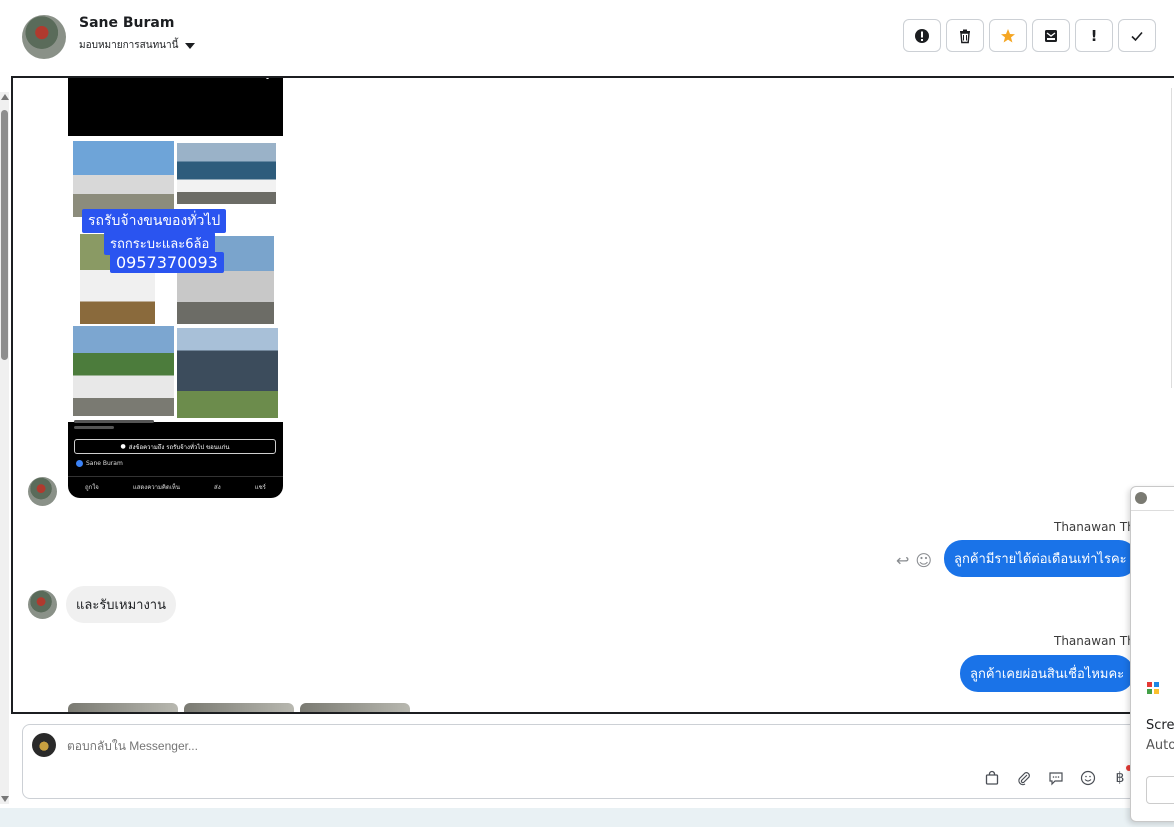 The image size is (1174, 827). I want to click on emoji-react-icon: ☺, so click(923, 560).